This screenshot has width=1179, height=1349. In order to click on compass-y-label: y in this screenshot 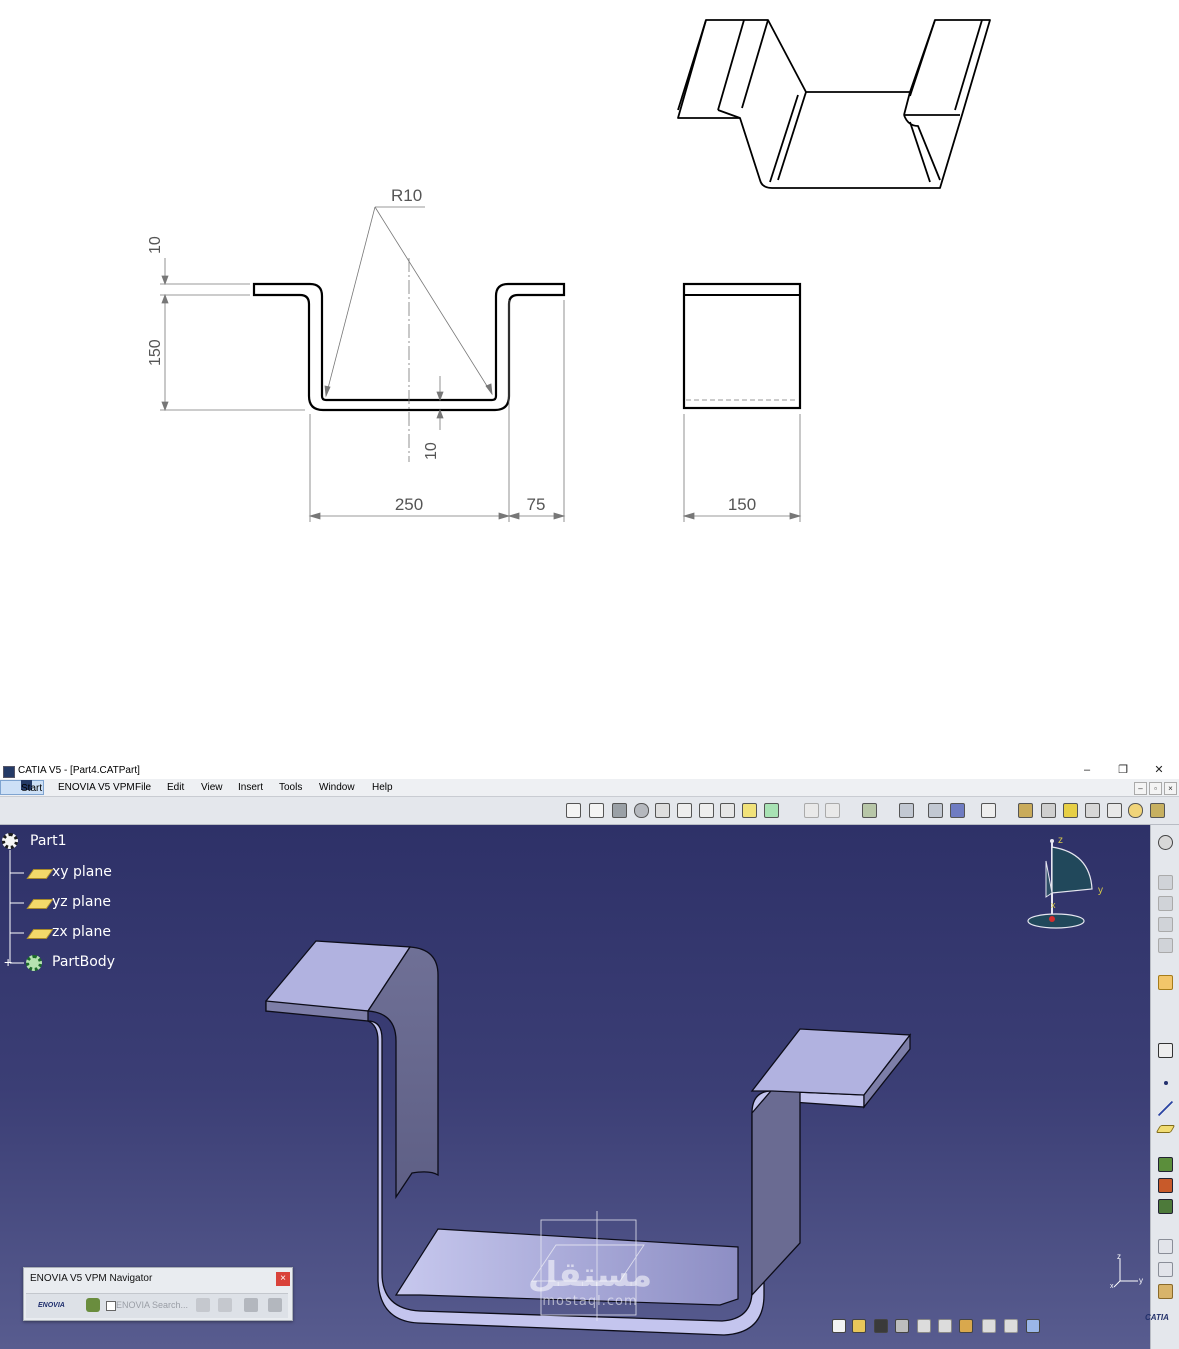, I will do `click(1100, 890)`.